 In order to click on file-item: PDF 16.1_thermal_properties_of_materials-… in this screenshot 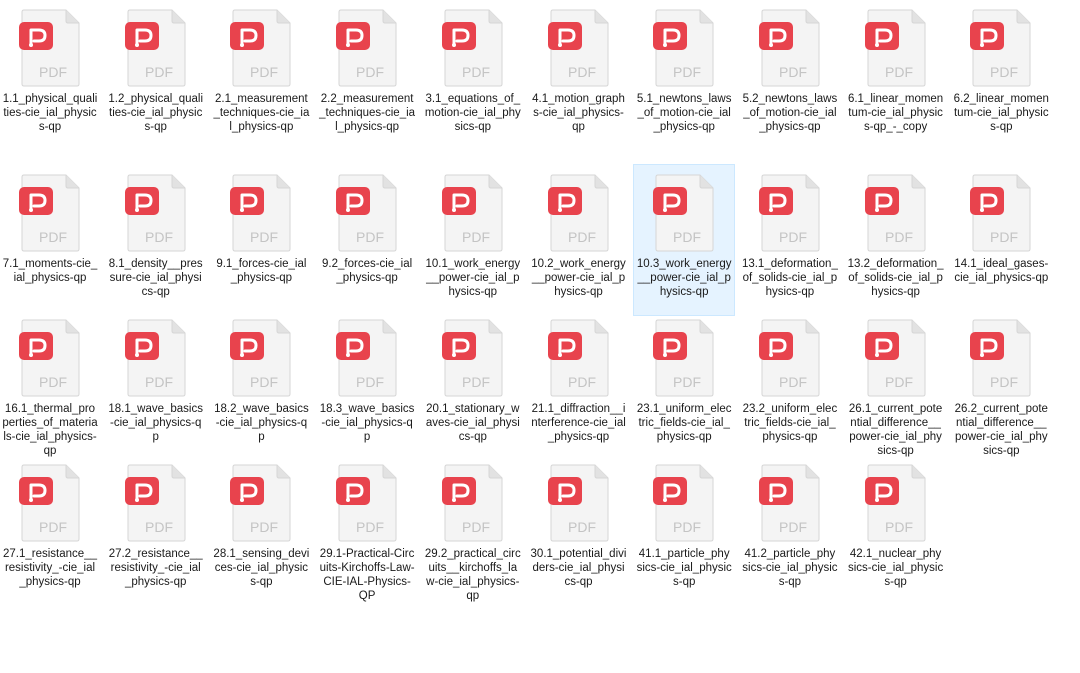, I will do `click(50, 385)`.